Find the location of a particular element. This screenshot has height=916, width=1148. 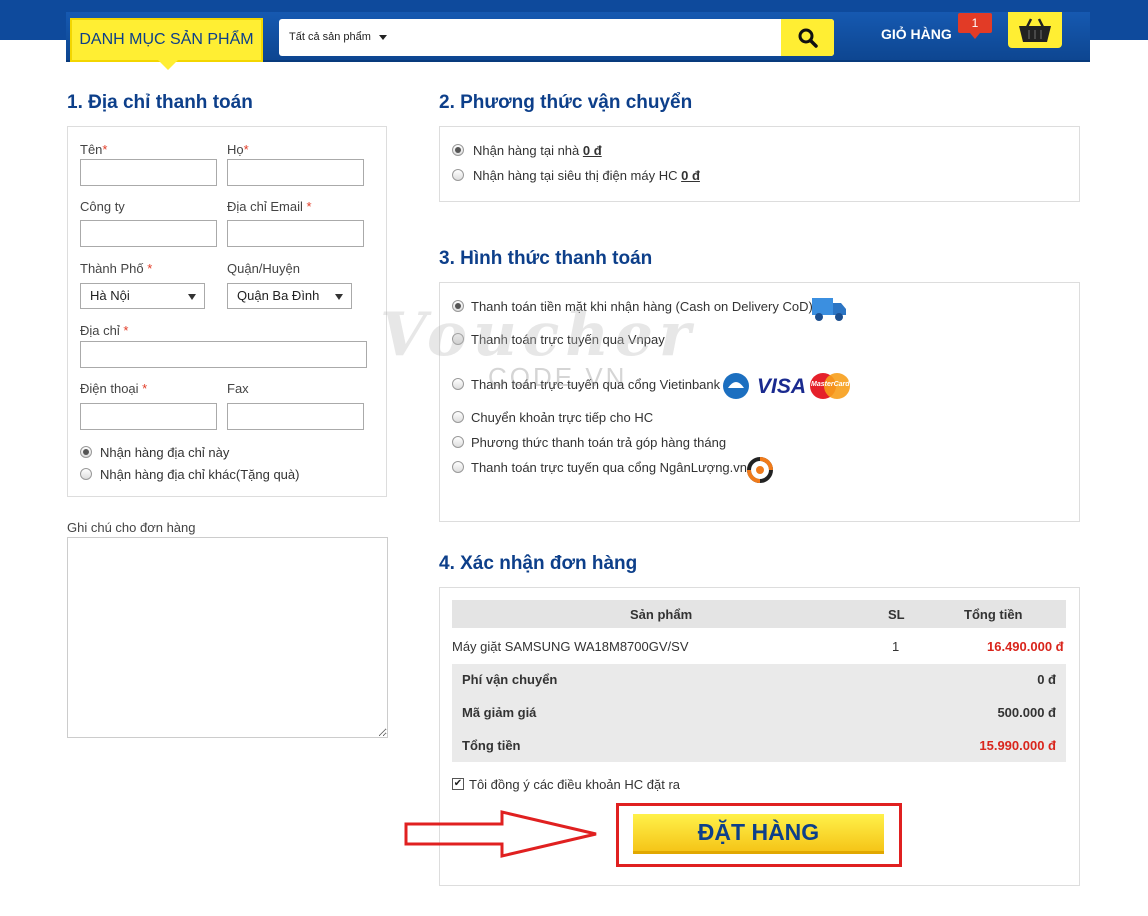

col-qty: SL is located at coordinates (896, 614).